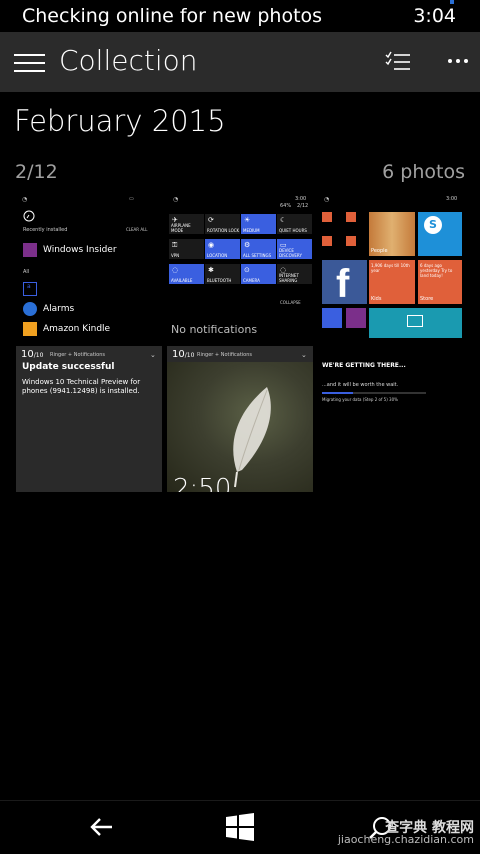 The width and height of the screenshot is (480, 854). I want to click on quick-action-tile: ⚙ ALL SETTINGS, so click(258, 249).